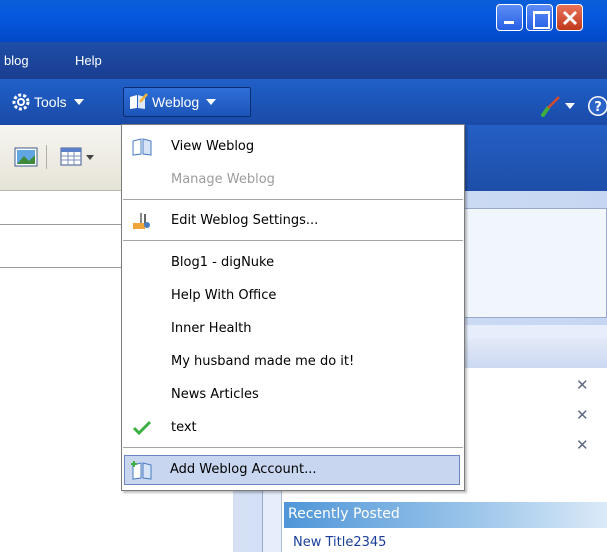 The width and height of the screenshot is (607, 552). Describe the element at coordinates (16, 60) in the screenshot. I see `menu-weblog: blog` at that location.